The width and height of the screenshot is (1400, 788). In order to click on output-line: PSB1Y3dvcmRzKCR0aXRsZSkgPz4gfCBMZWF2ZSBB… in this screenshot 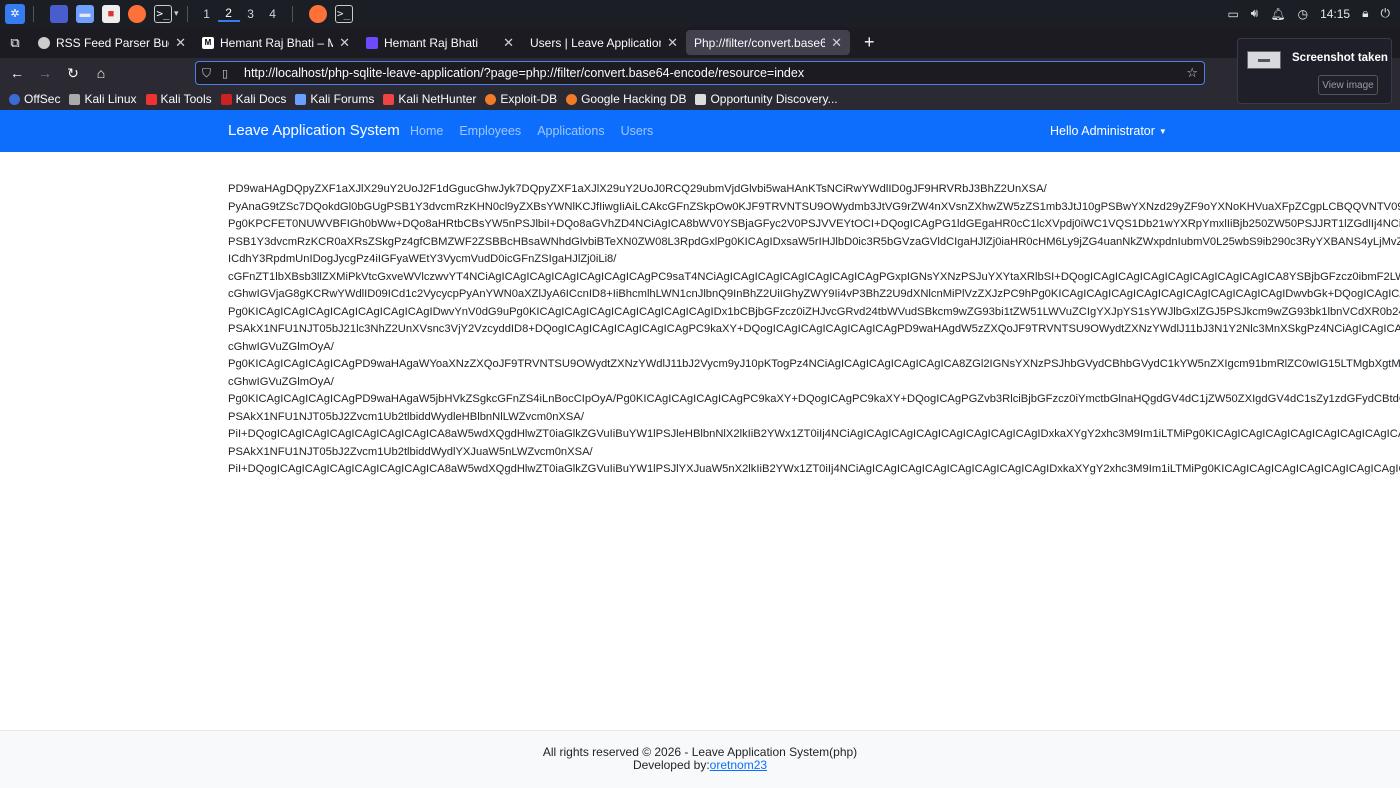, I will do `click(814, 241)`.